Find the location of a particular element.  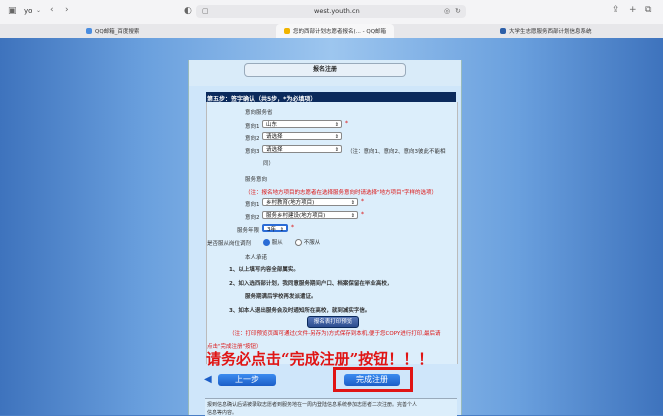

site-icon is located at coordinates (503, 31).